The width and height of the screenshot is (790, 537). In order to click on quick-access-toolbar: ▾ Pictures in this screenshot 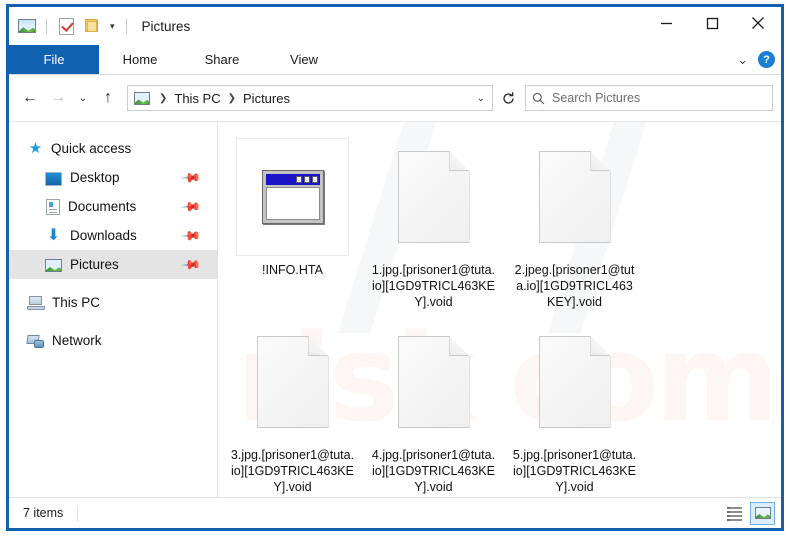, I will do `click(99, 26)`.